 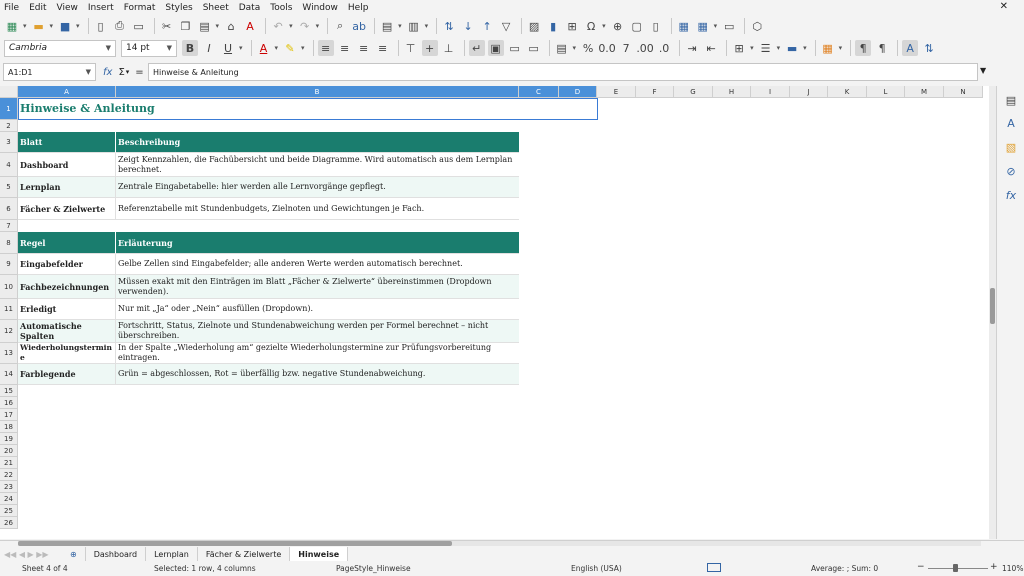 I want to click on table-cell: Automatische Spalten, so click(x=67, y=331).